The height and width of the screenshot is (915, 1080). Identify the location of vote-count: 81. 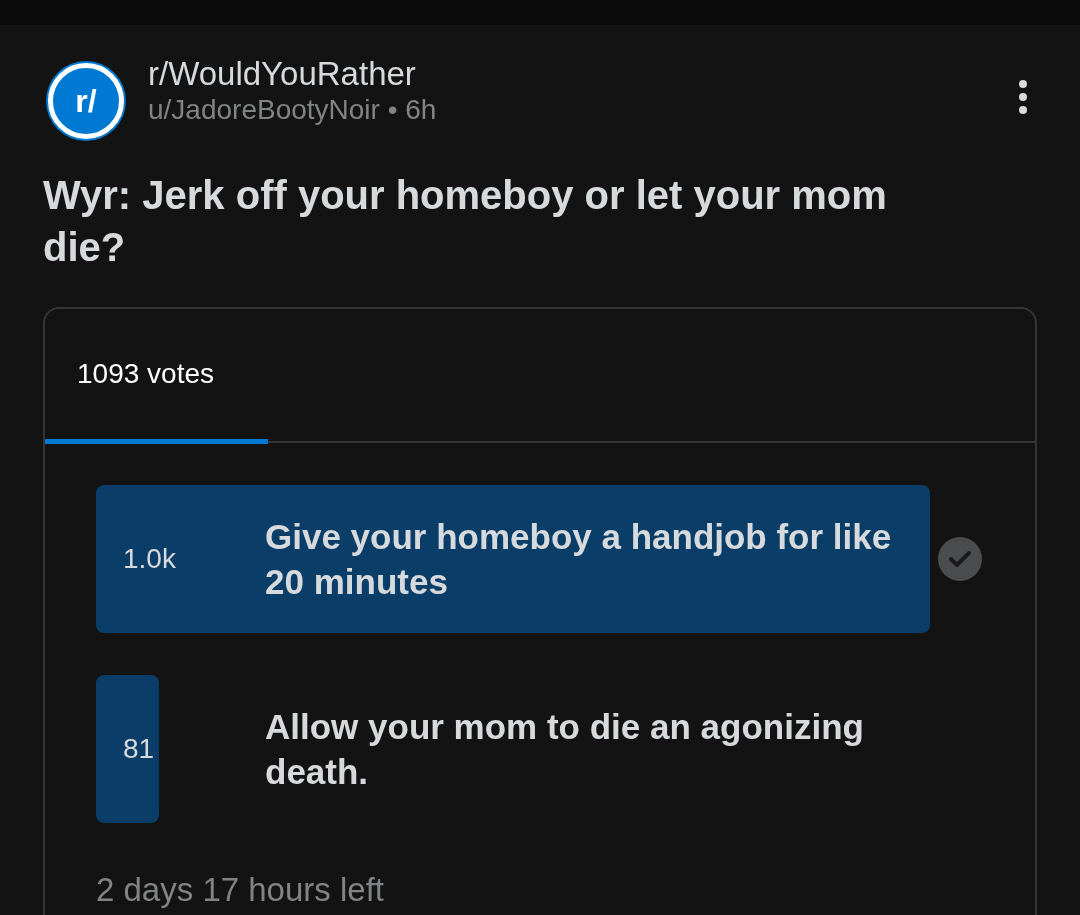
(139, 749).